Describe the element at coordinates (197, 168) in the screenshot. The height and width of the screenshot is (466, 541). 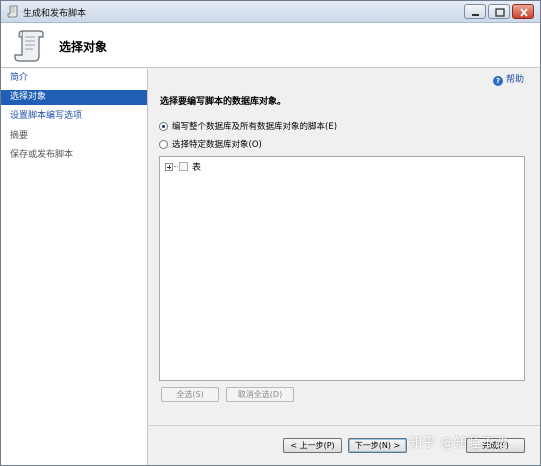
I see `tree-node-label: 表` at that location.